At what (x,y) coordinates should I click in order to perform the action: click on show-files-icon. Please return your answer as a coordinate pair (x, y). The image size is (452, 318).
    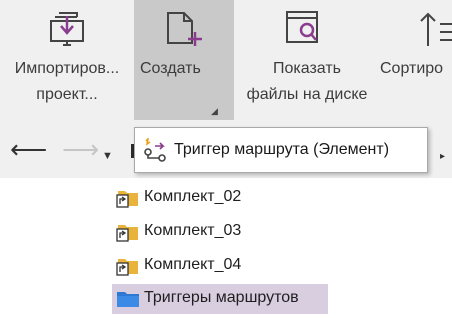
    Looking at the image, I should click on (304, 31).